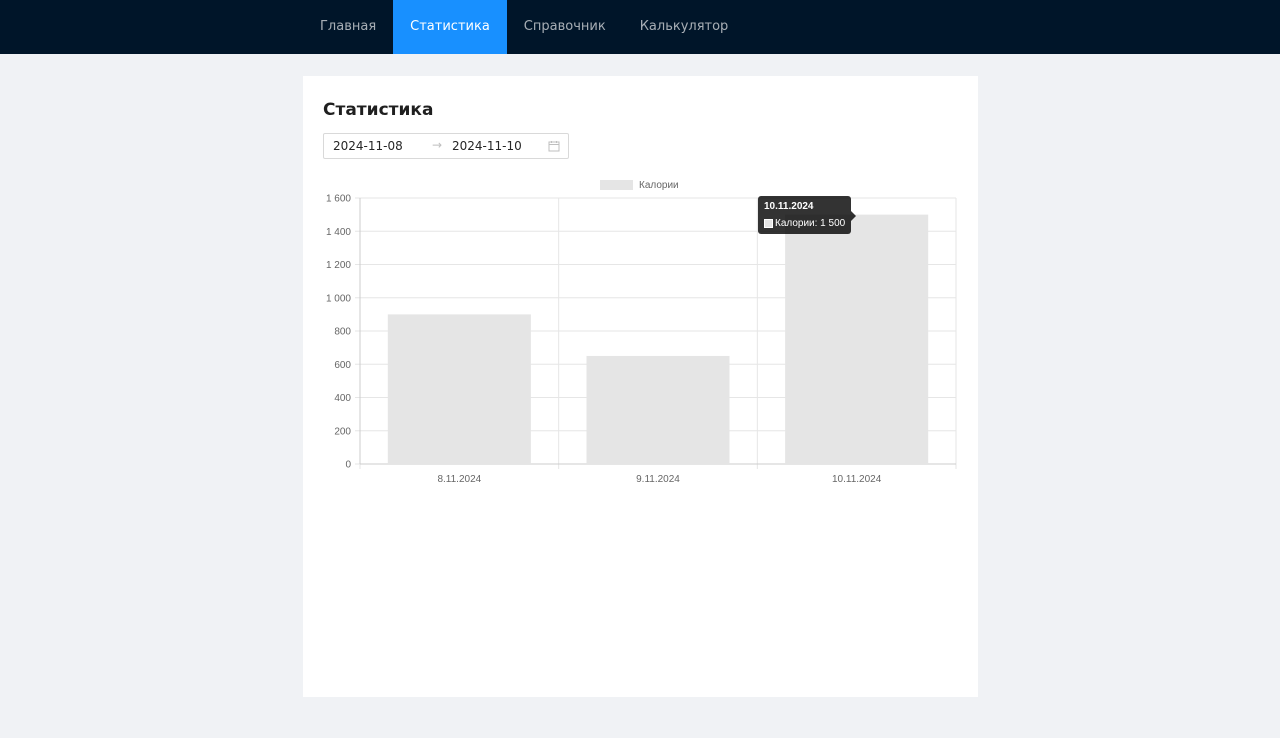 This screenshot has height=738, width=1280. I want to click on date-range-picker: 2024-11-08 → 2024-11-10, so click(446, 146).